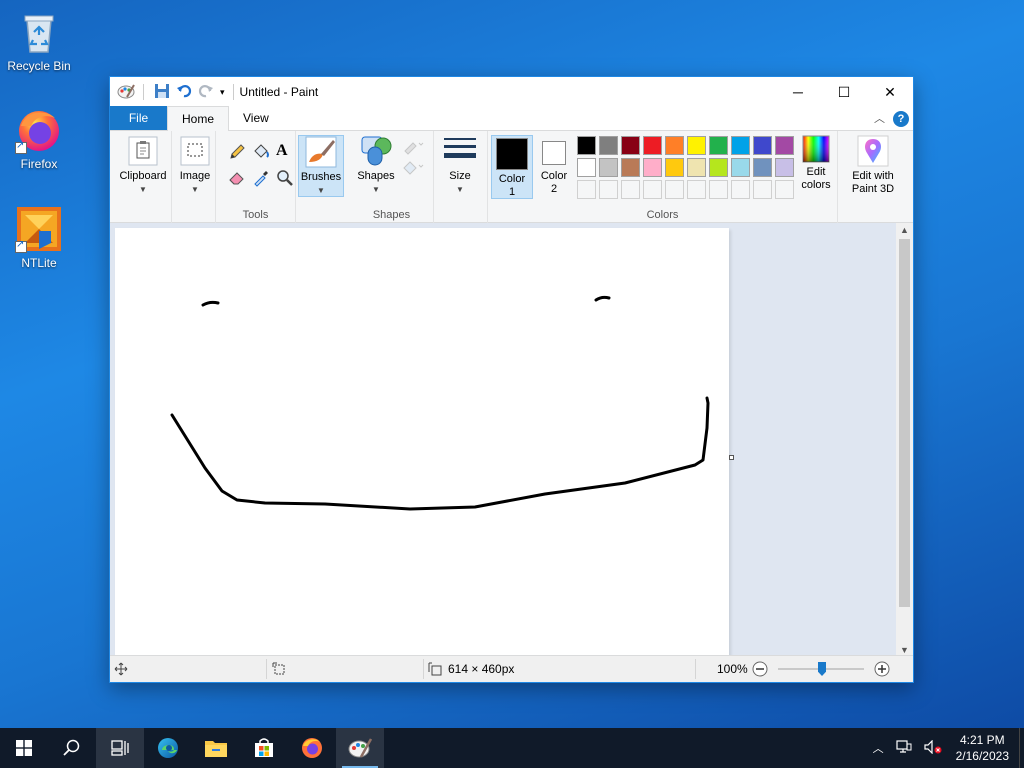 This screenshot has height=768, width=1024. What do you see at coordinates (904, 230) in the screenshot?
I see `scroll-up-icon: ▲` at bounding box center [904, 230].